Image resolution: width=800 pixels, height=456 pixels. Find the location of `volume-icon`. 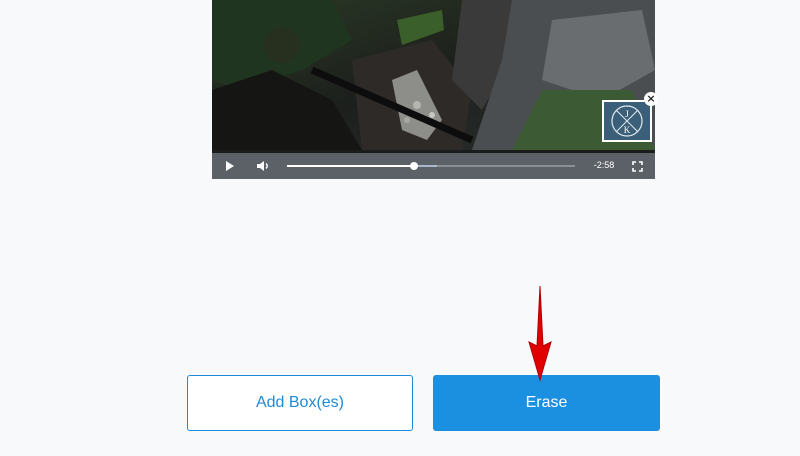

volume-icon is located at coordinates (262, 166).